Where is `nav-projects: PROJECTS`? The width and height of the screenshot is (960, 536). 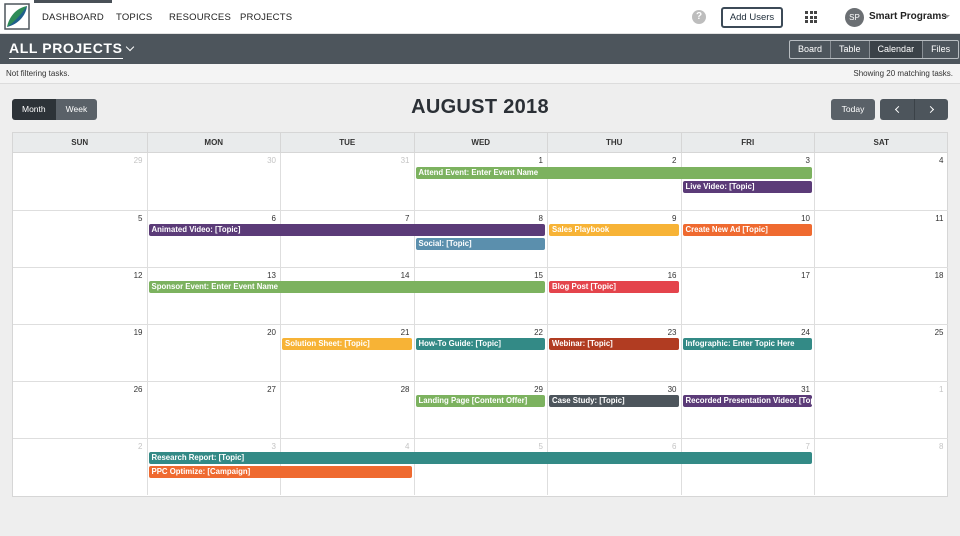 nav-projects: PROJECTS is located at coordinates (266, 17).